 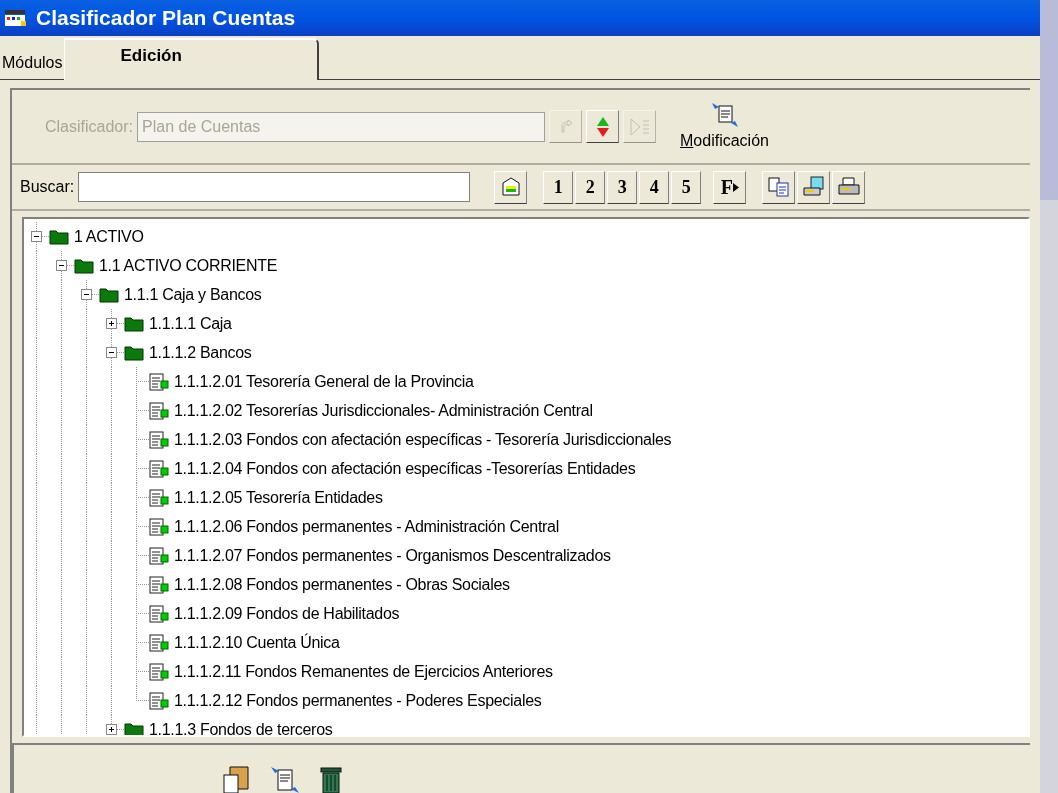 I want to click on tree-item-label: 1.1.1.2.08 Fondos permanentes - Obras Sociales, so click(x=342, y=584).